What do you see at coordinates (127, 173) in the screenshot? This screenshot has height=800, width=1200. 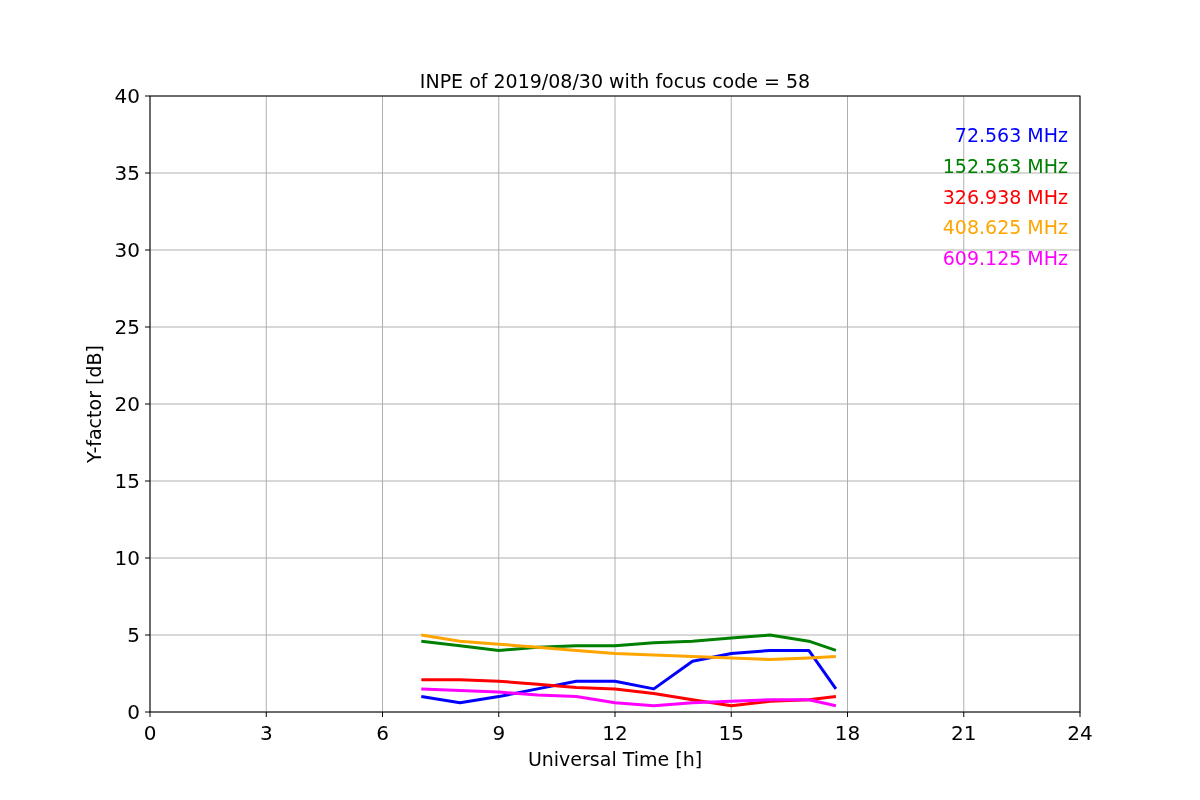 I see `tick-label: 35` at bounding box center [127, 173].